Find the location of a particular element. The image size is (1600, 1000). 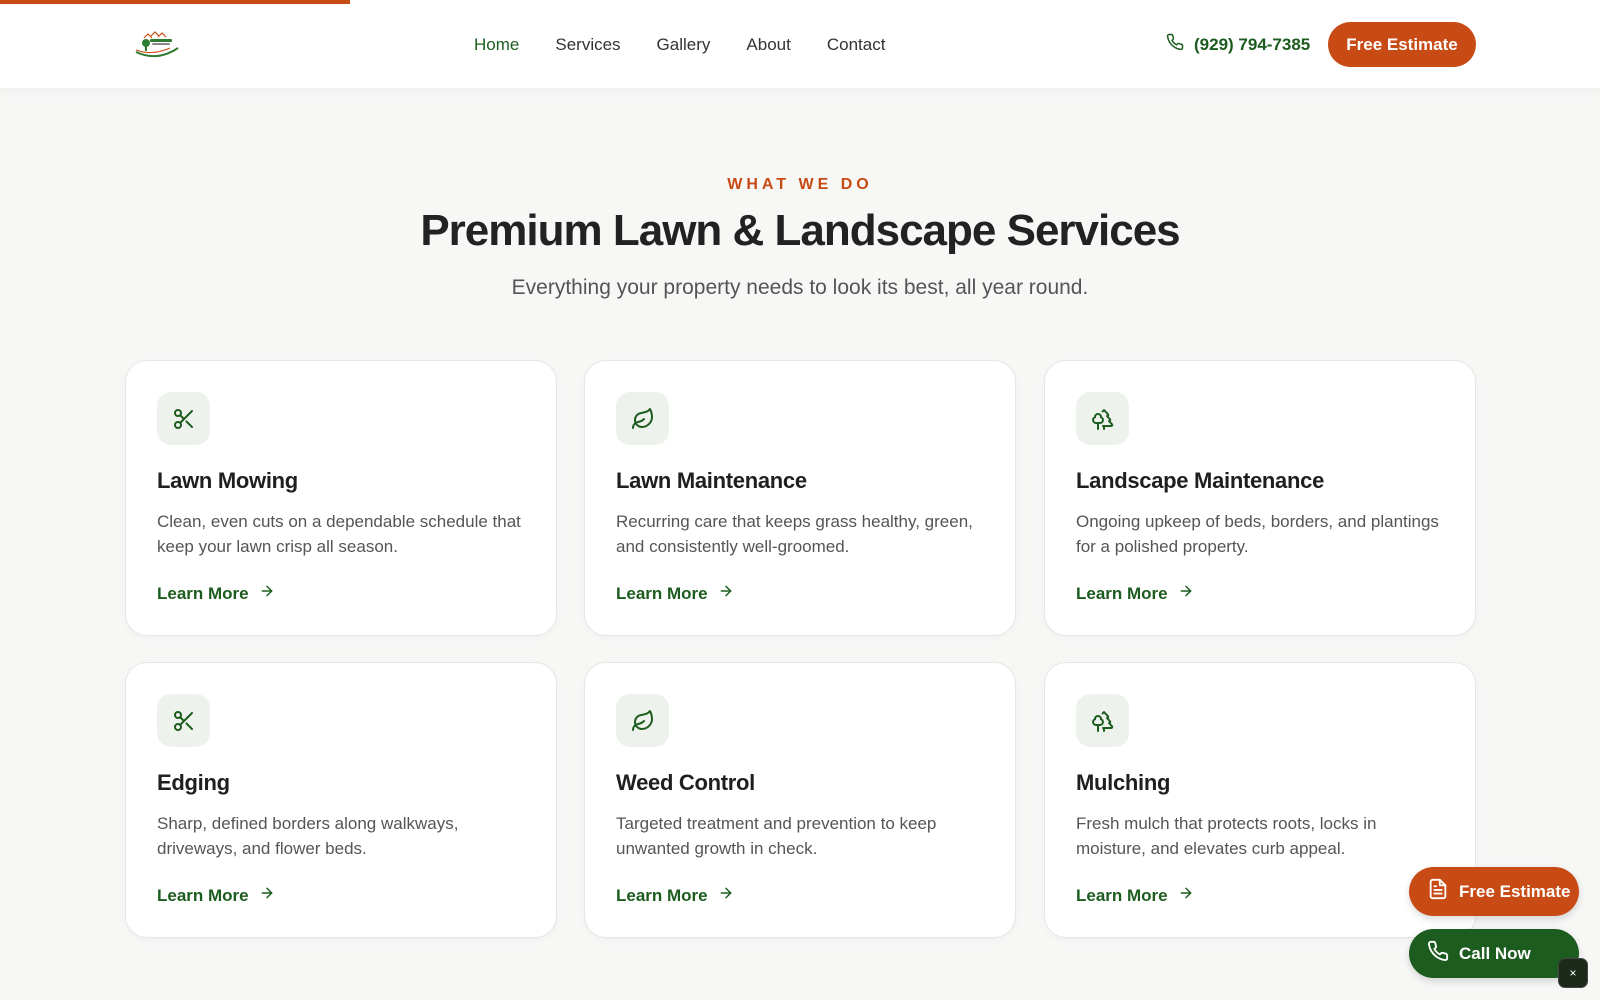

section-eyebrow: WHAT WE DO is located at coordinates (800, 184).